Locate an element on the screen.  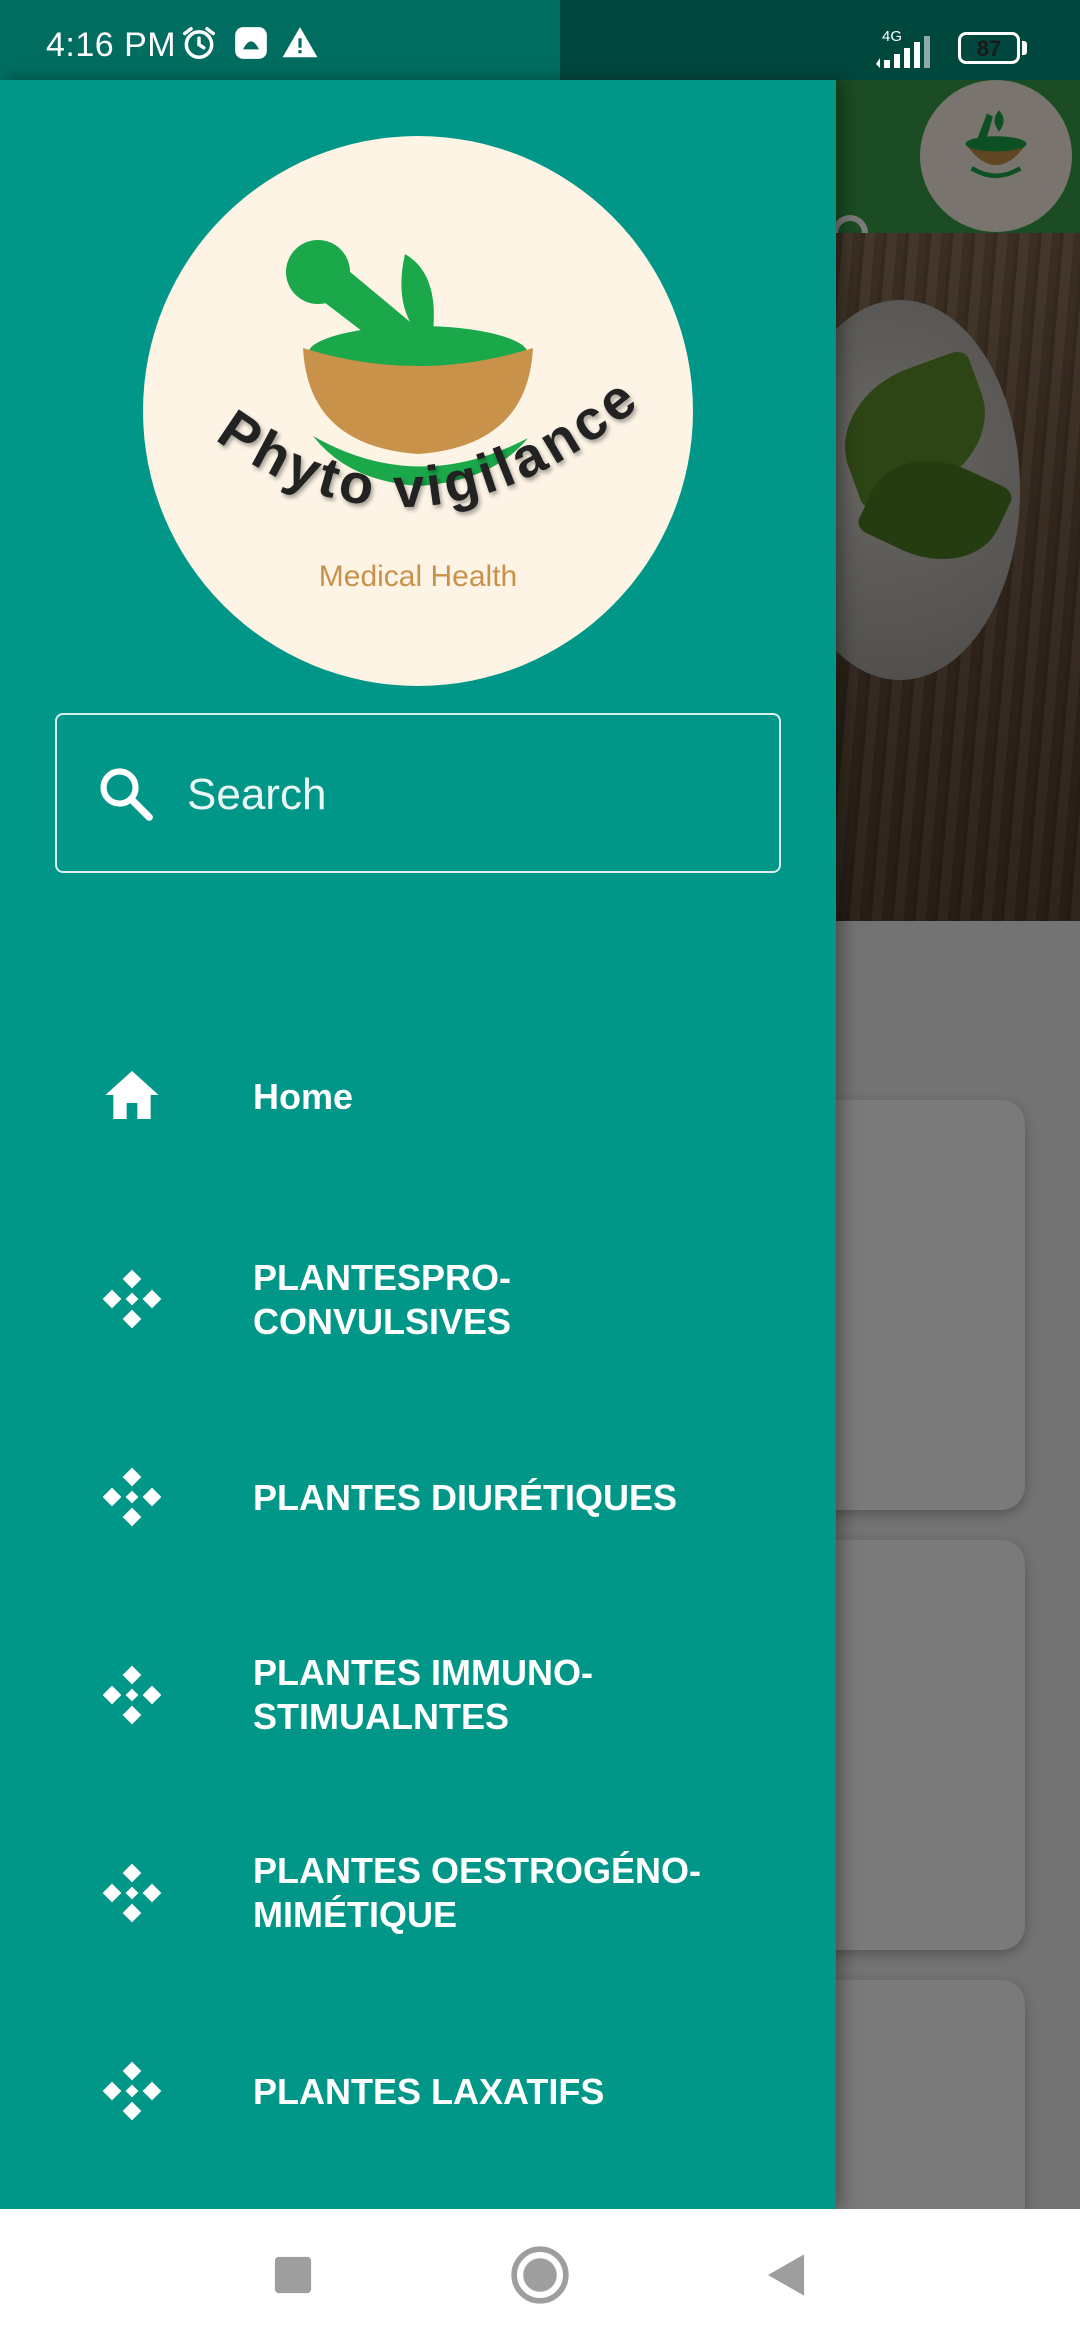
battery-level: 87 is located at coordinates (989, 48).